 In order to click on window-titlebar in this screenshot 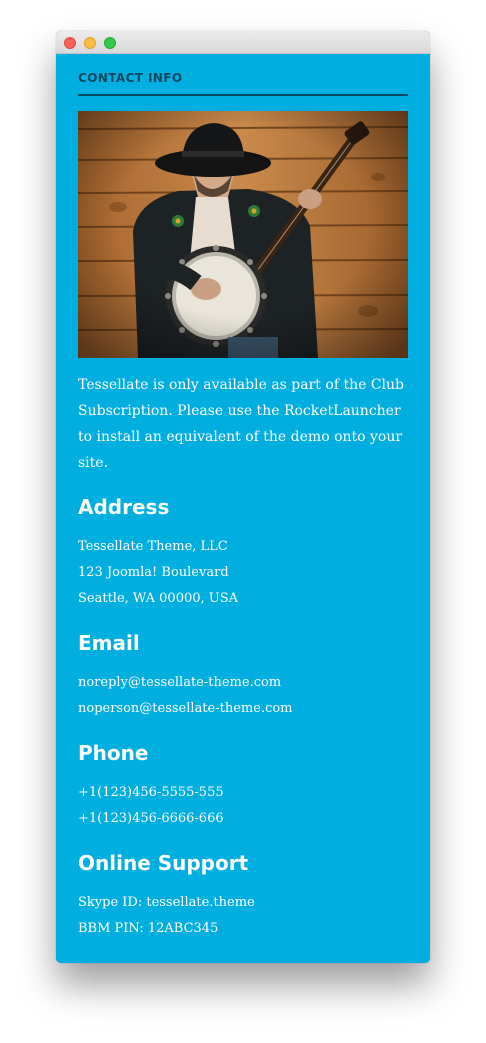, I will do `click(243, 42)`.